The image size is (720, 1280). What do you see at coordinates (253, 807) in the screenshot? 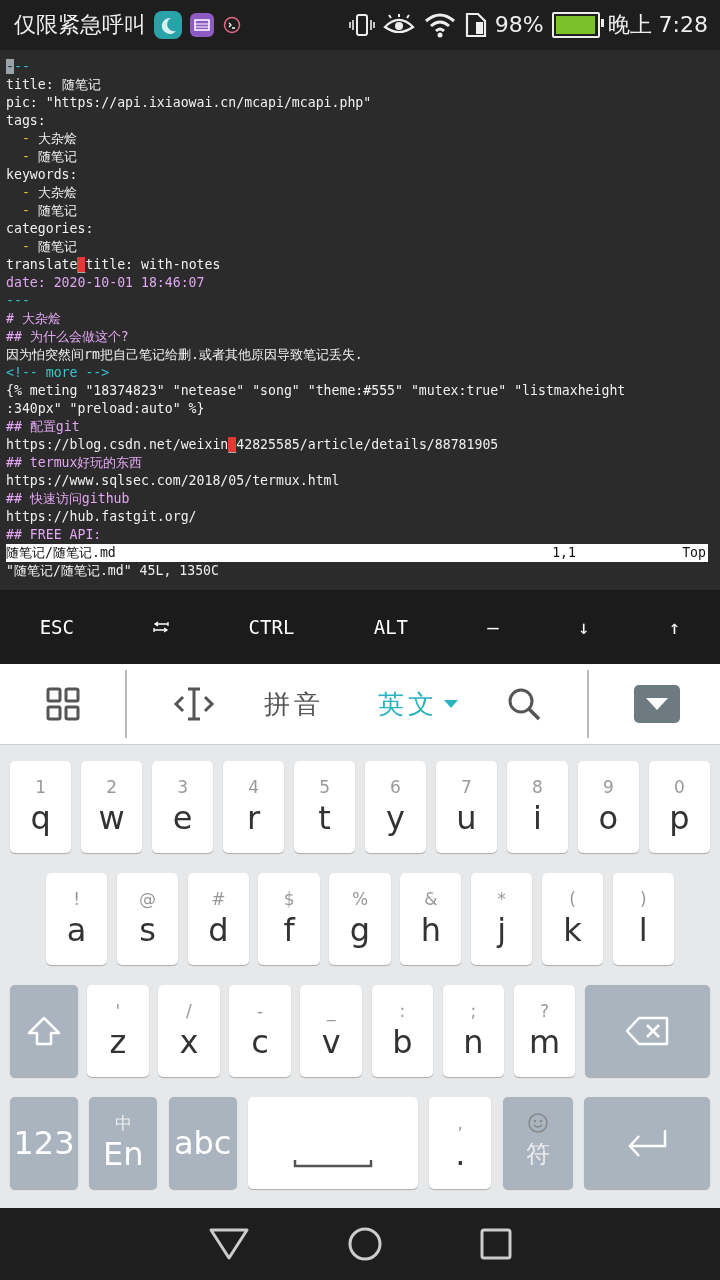
I see `key: 4 r` at bounding box center [253, 807].